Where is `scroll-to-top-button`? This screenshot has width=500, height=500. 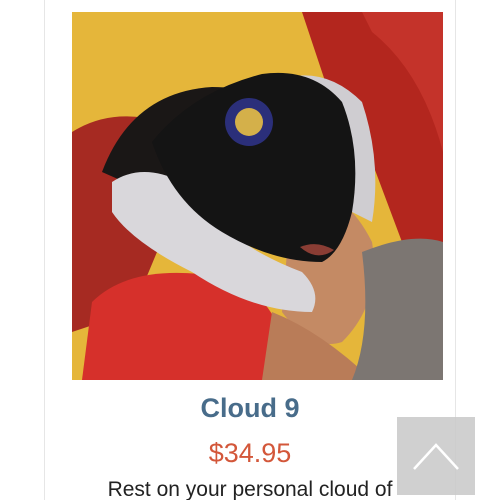
scroll-to-top-button is located at coordinates (436, 456).